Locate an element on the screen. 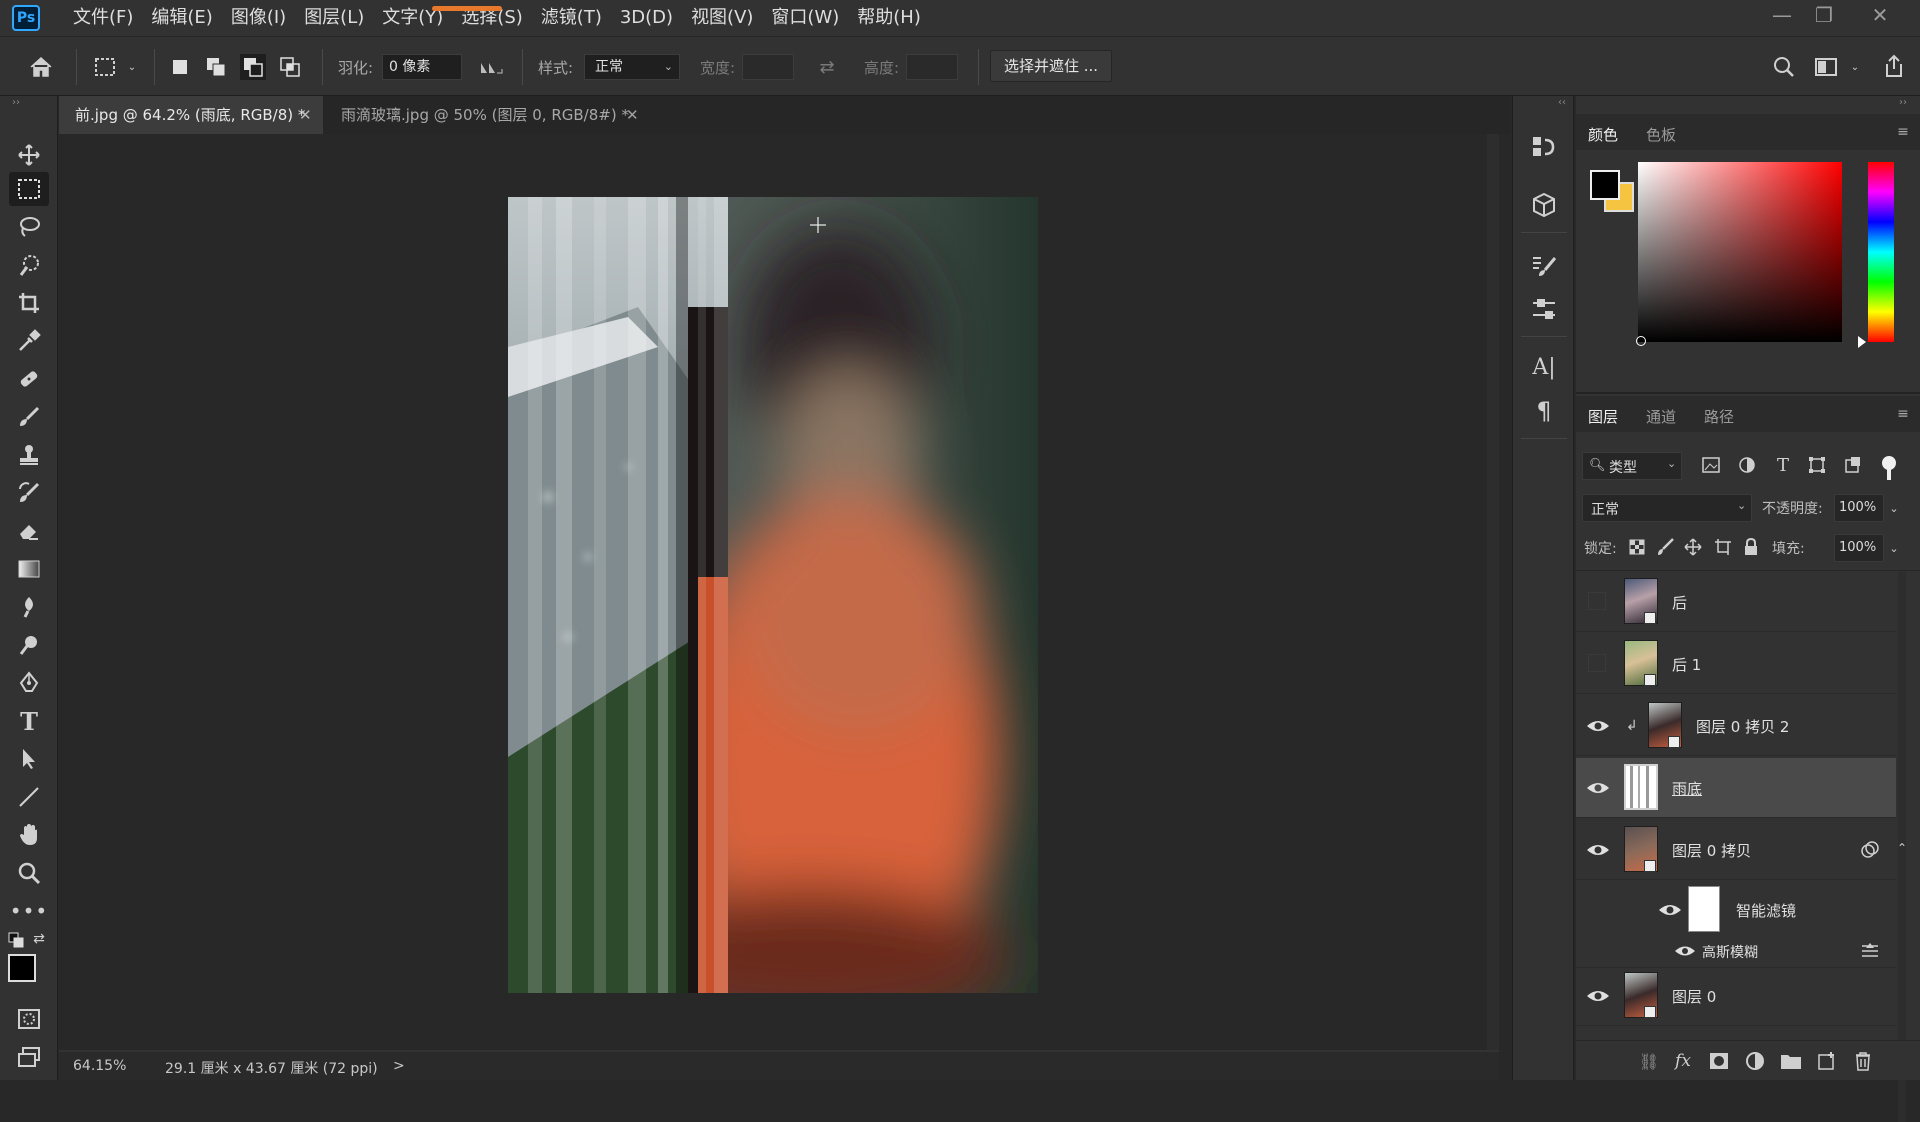 The width and height of the screenshot is (1920, 1122). marquee-preset-icon is located at coordinates (105, 67).